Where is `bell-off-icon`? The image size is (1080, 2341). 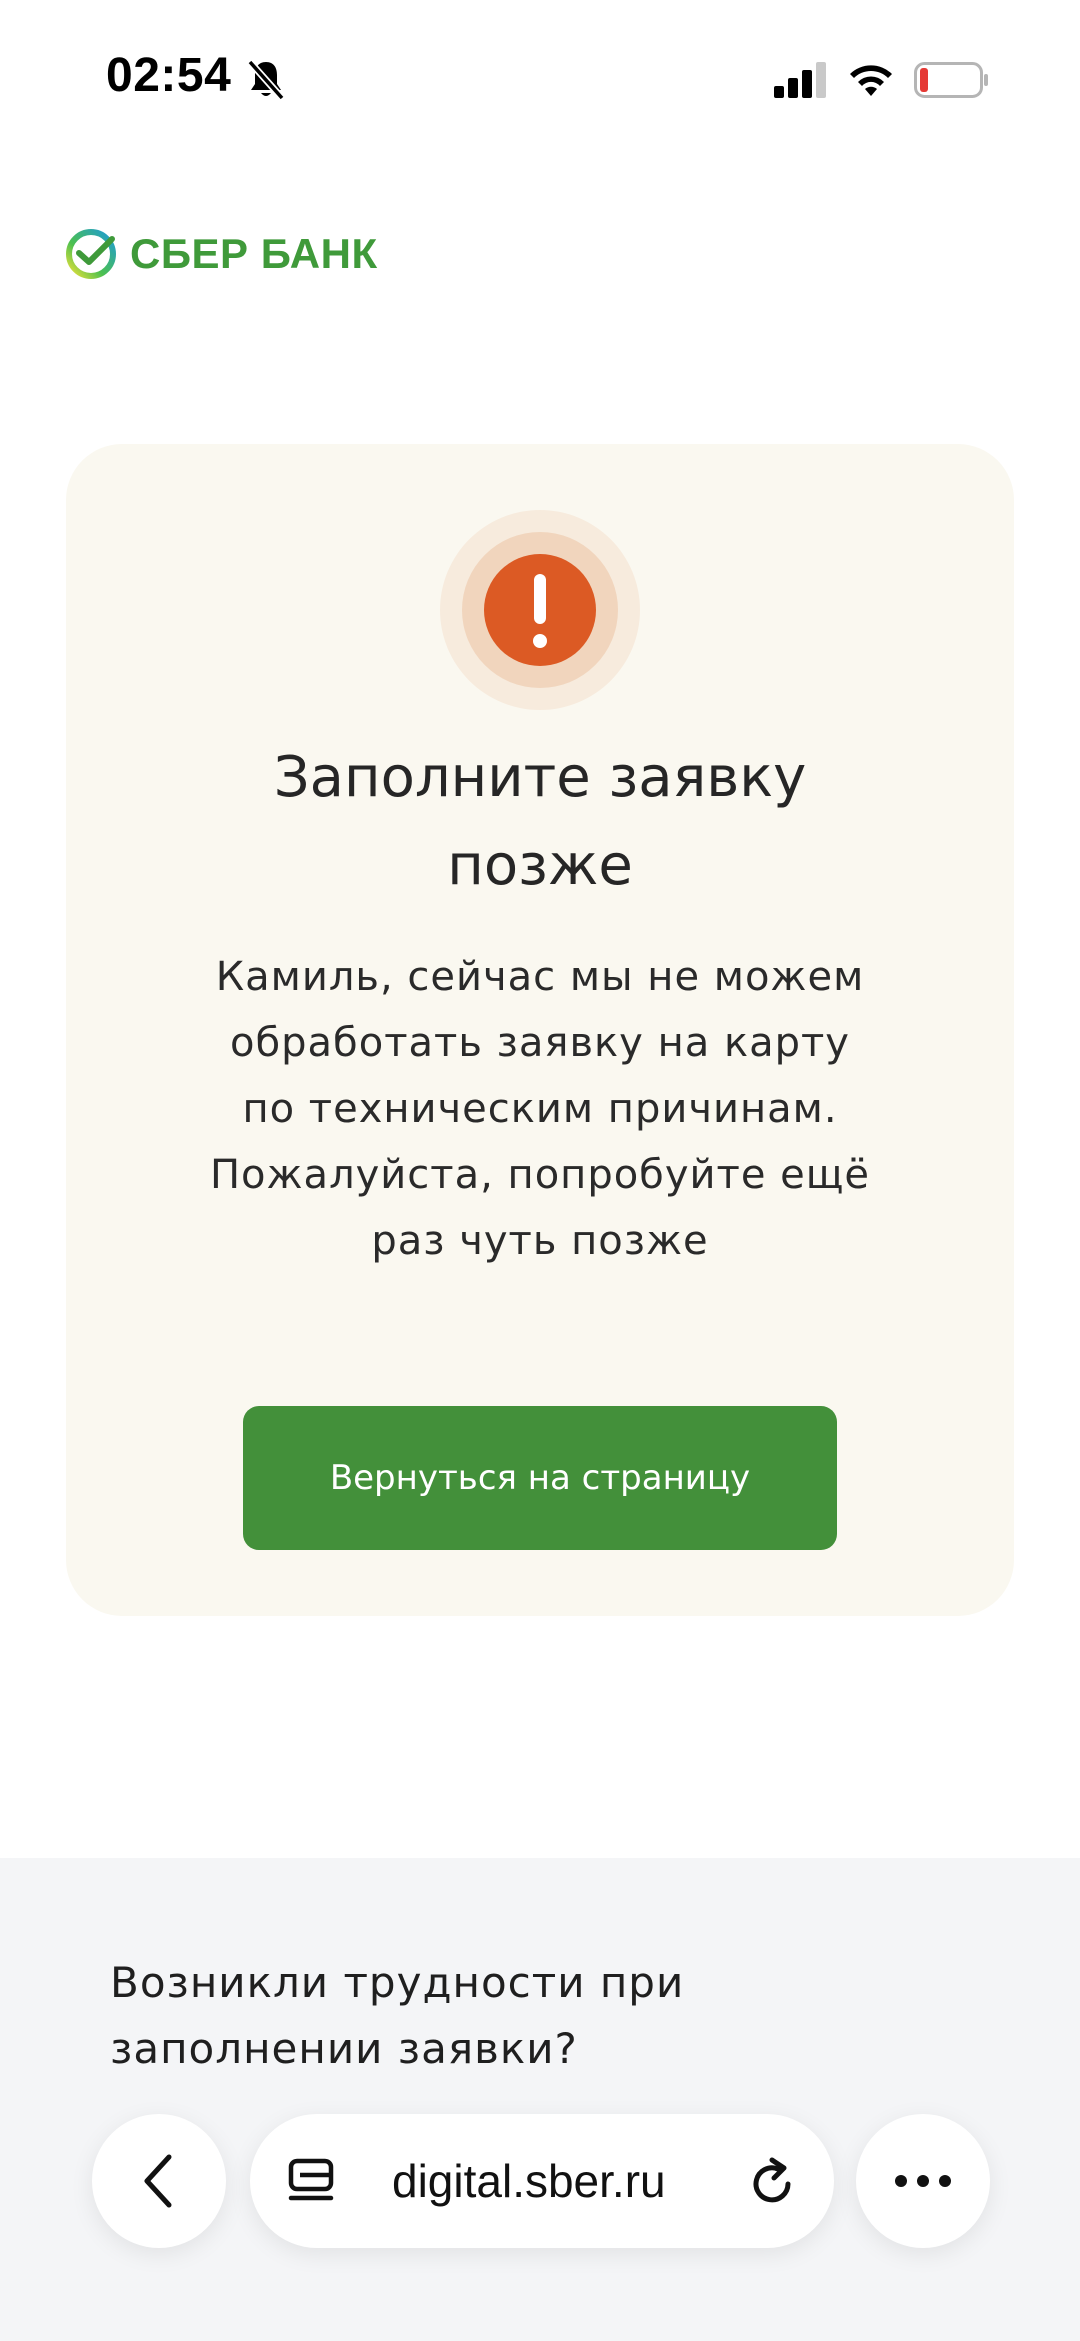 bell-off-icon is located at coordinates (266, 80).